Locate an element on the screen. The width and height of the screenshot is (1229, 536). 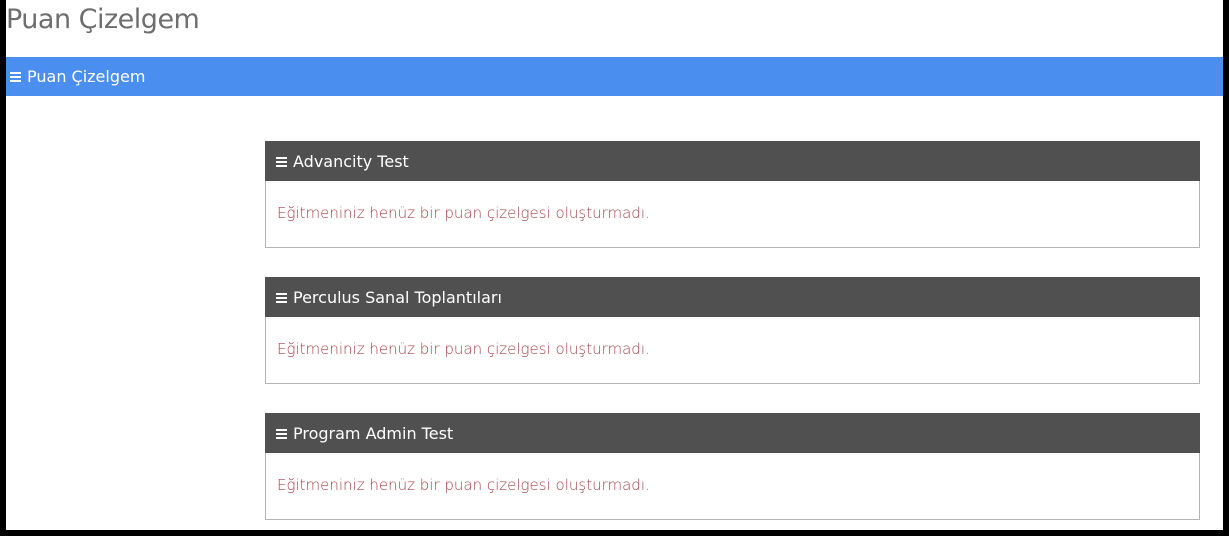
course-panel-title: Program Admin Test is located at coordinates (373, 433).